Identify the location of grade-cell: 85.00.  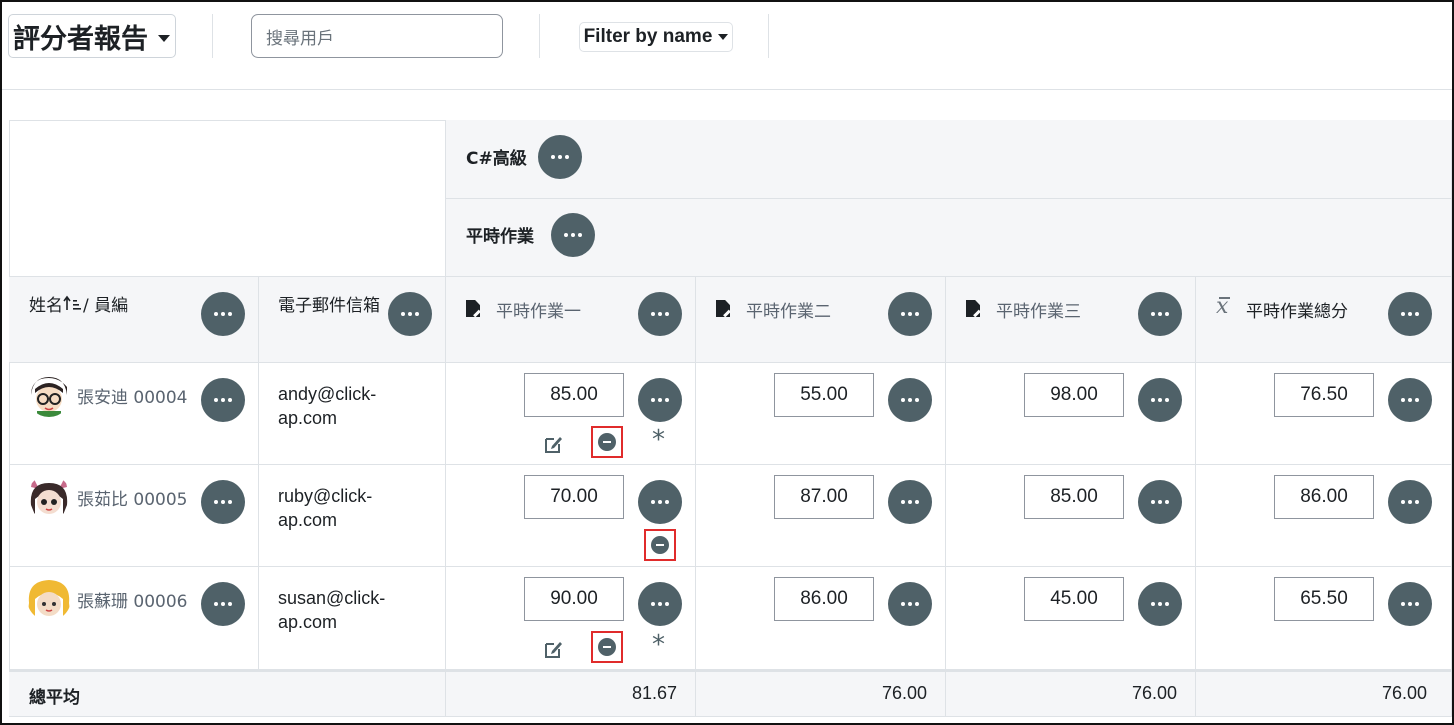
(1071, 516).